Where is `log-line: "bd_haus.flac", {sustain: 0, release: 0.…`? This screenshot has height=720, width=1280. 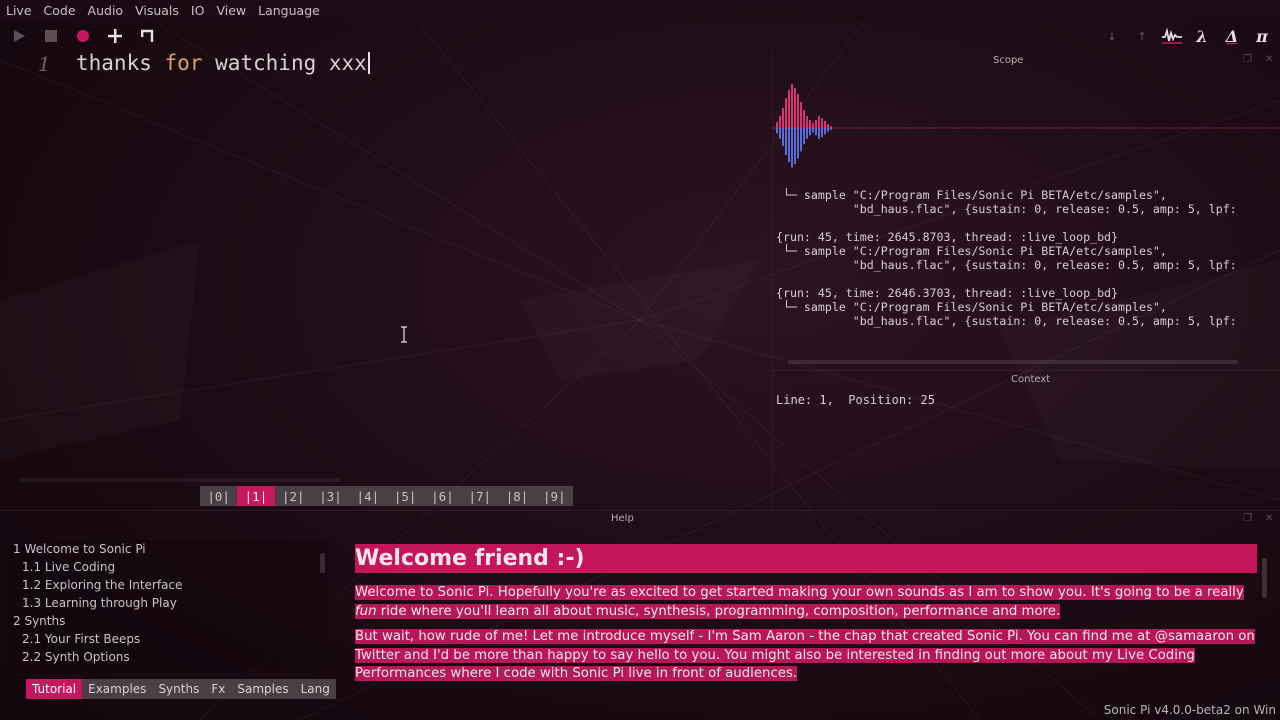
log-line: "bd_haus.flac", {sustain: 0, release: 0.… is located at coordinates (1006, 321).